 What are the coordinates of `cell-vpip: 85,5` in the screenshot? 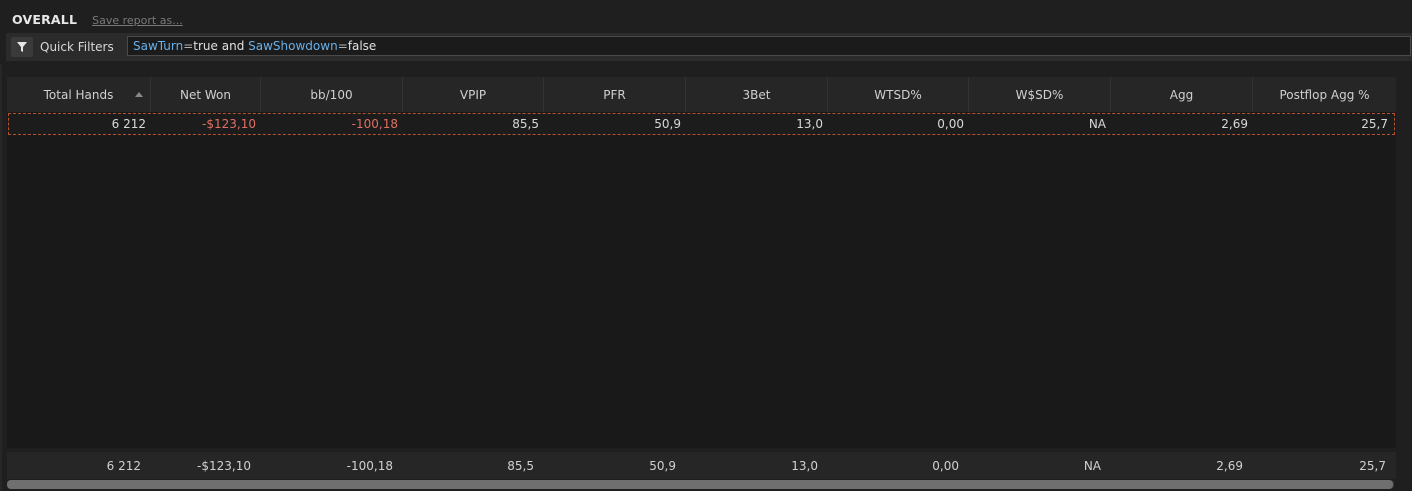 It's located at (525, 124).